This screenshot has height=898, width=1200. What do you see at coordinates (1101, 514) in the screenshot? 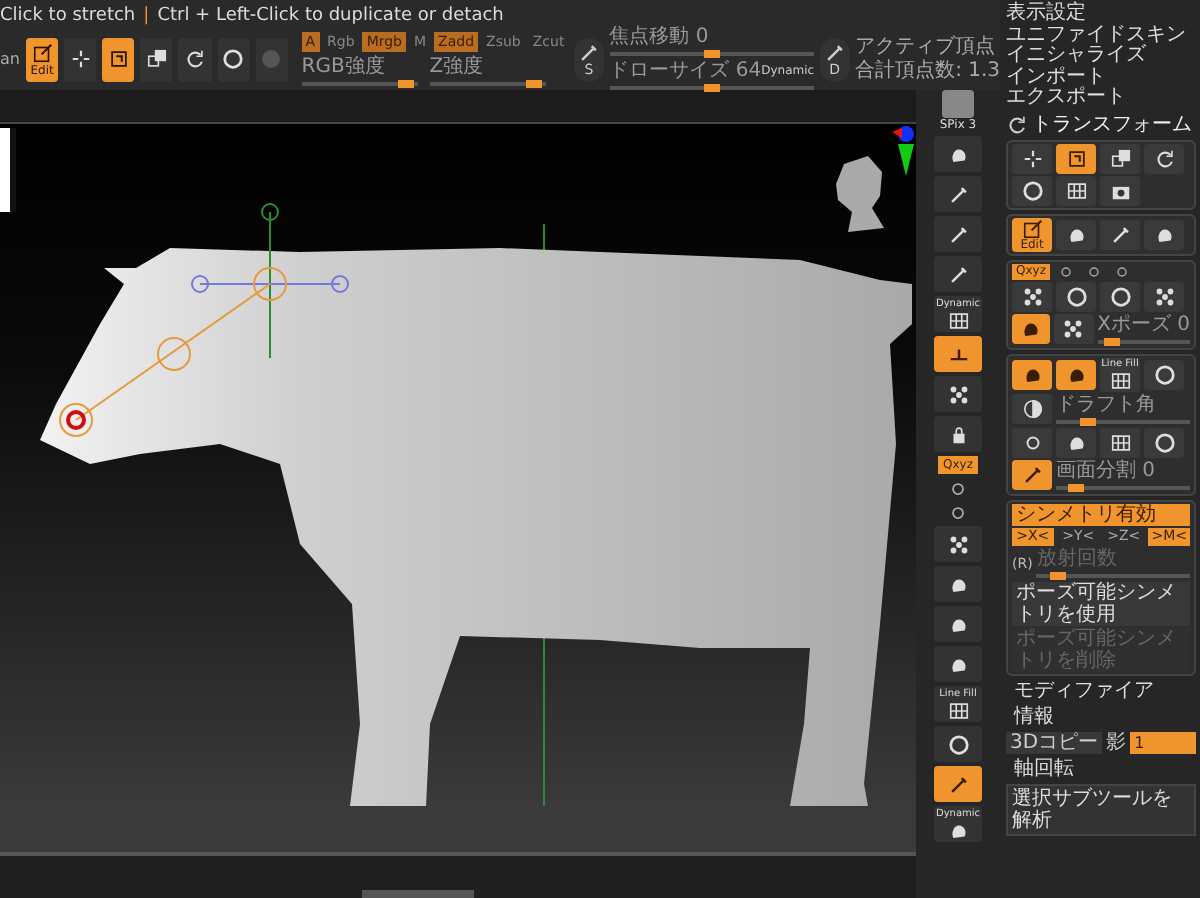
I see `symmetry-toggle: シンメトリ有効` at bounding box center [1101, 514].